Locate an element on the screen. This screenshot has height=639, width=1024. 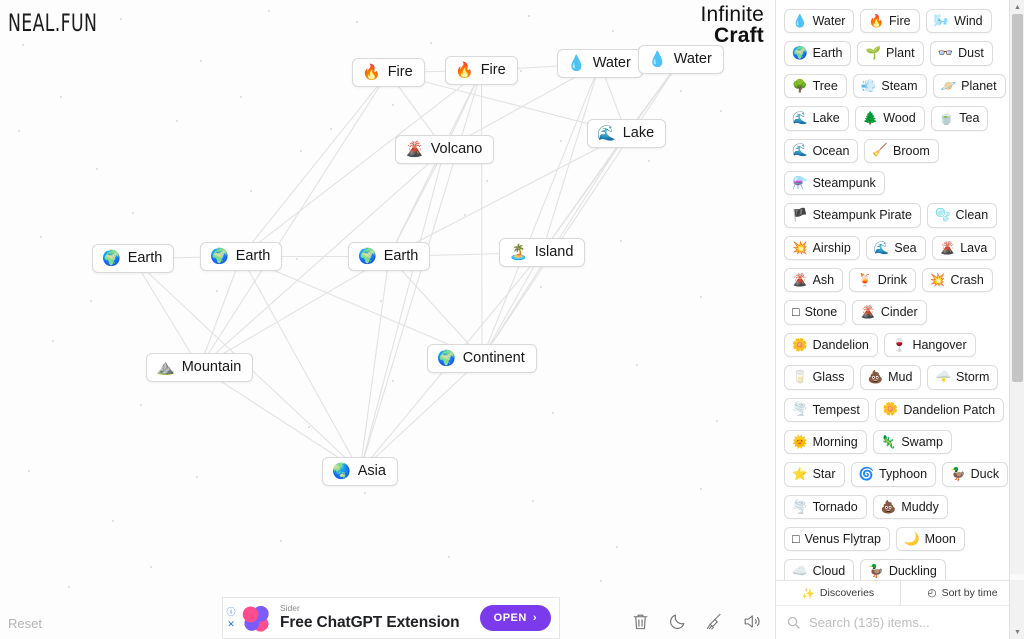
canvas-node: 🌊 Lake is located at coordinates (627, 133).